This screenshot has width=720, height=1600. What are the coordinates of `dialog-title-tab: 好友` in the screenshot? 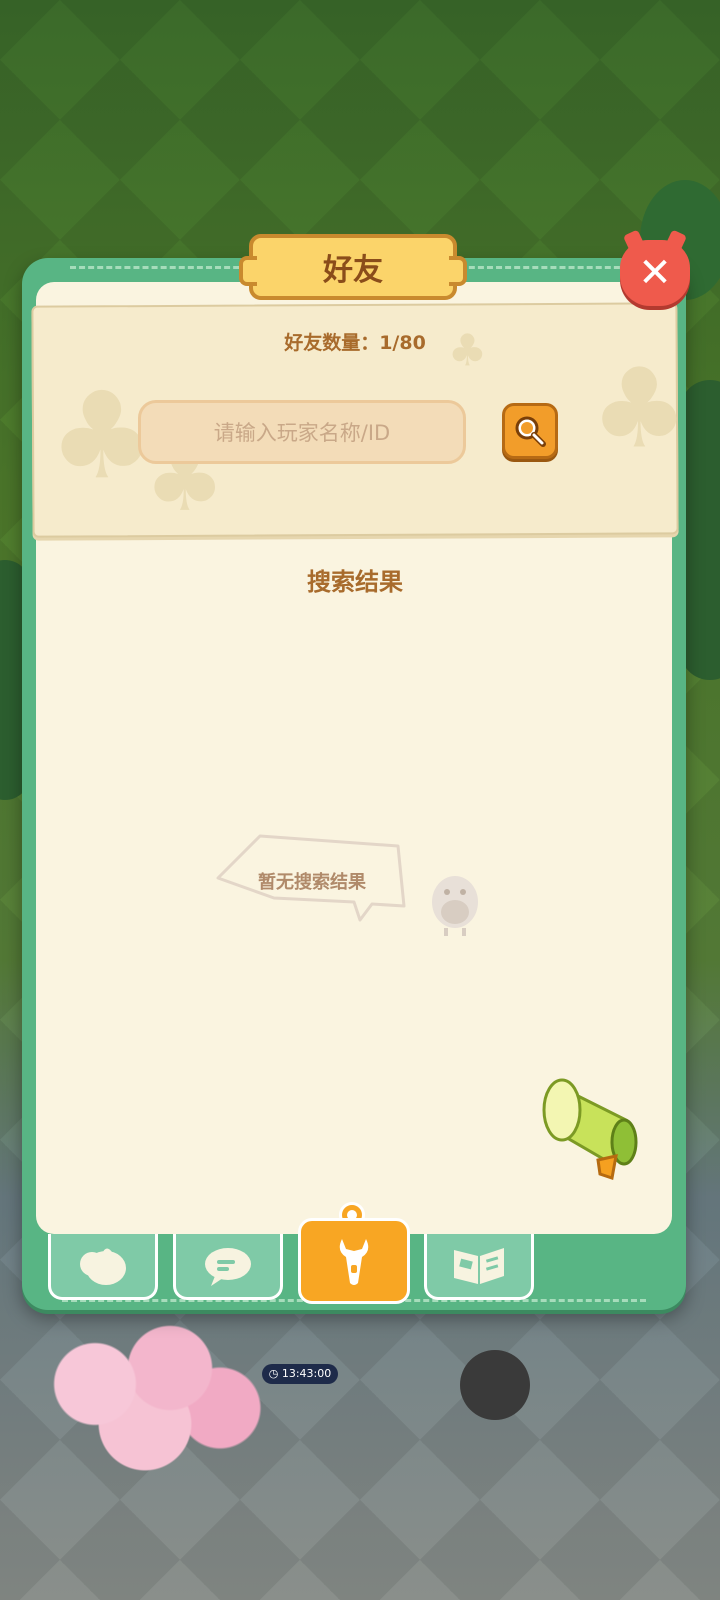 It's located at (353, 267).